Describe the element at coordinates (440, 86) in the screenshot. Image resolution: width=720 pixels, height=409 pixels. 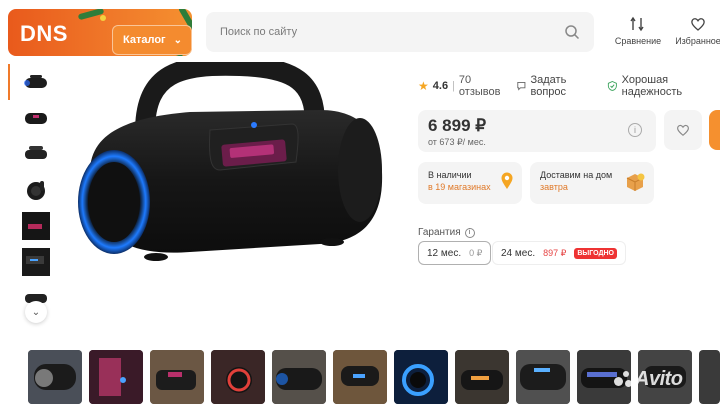
I see `rating-value: 4.6` at that location.